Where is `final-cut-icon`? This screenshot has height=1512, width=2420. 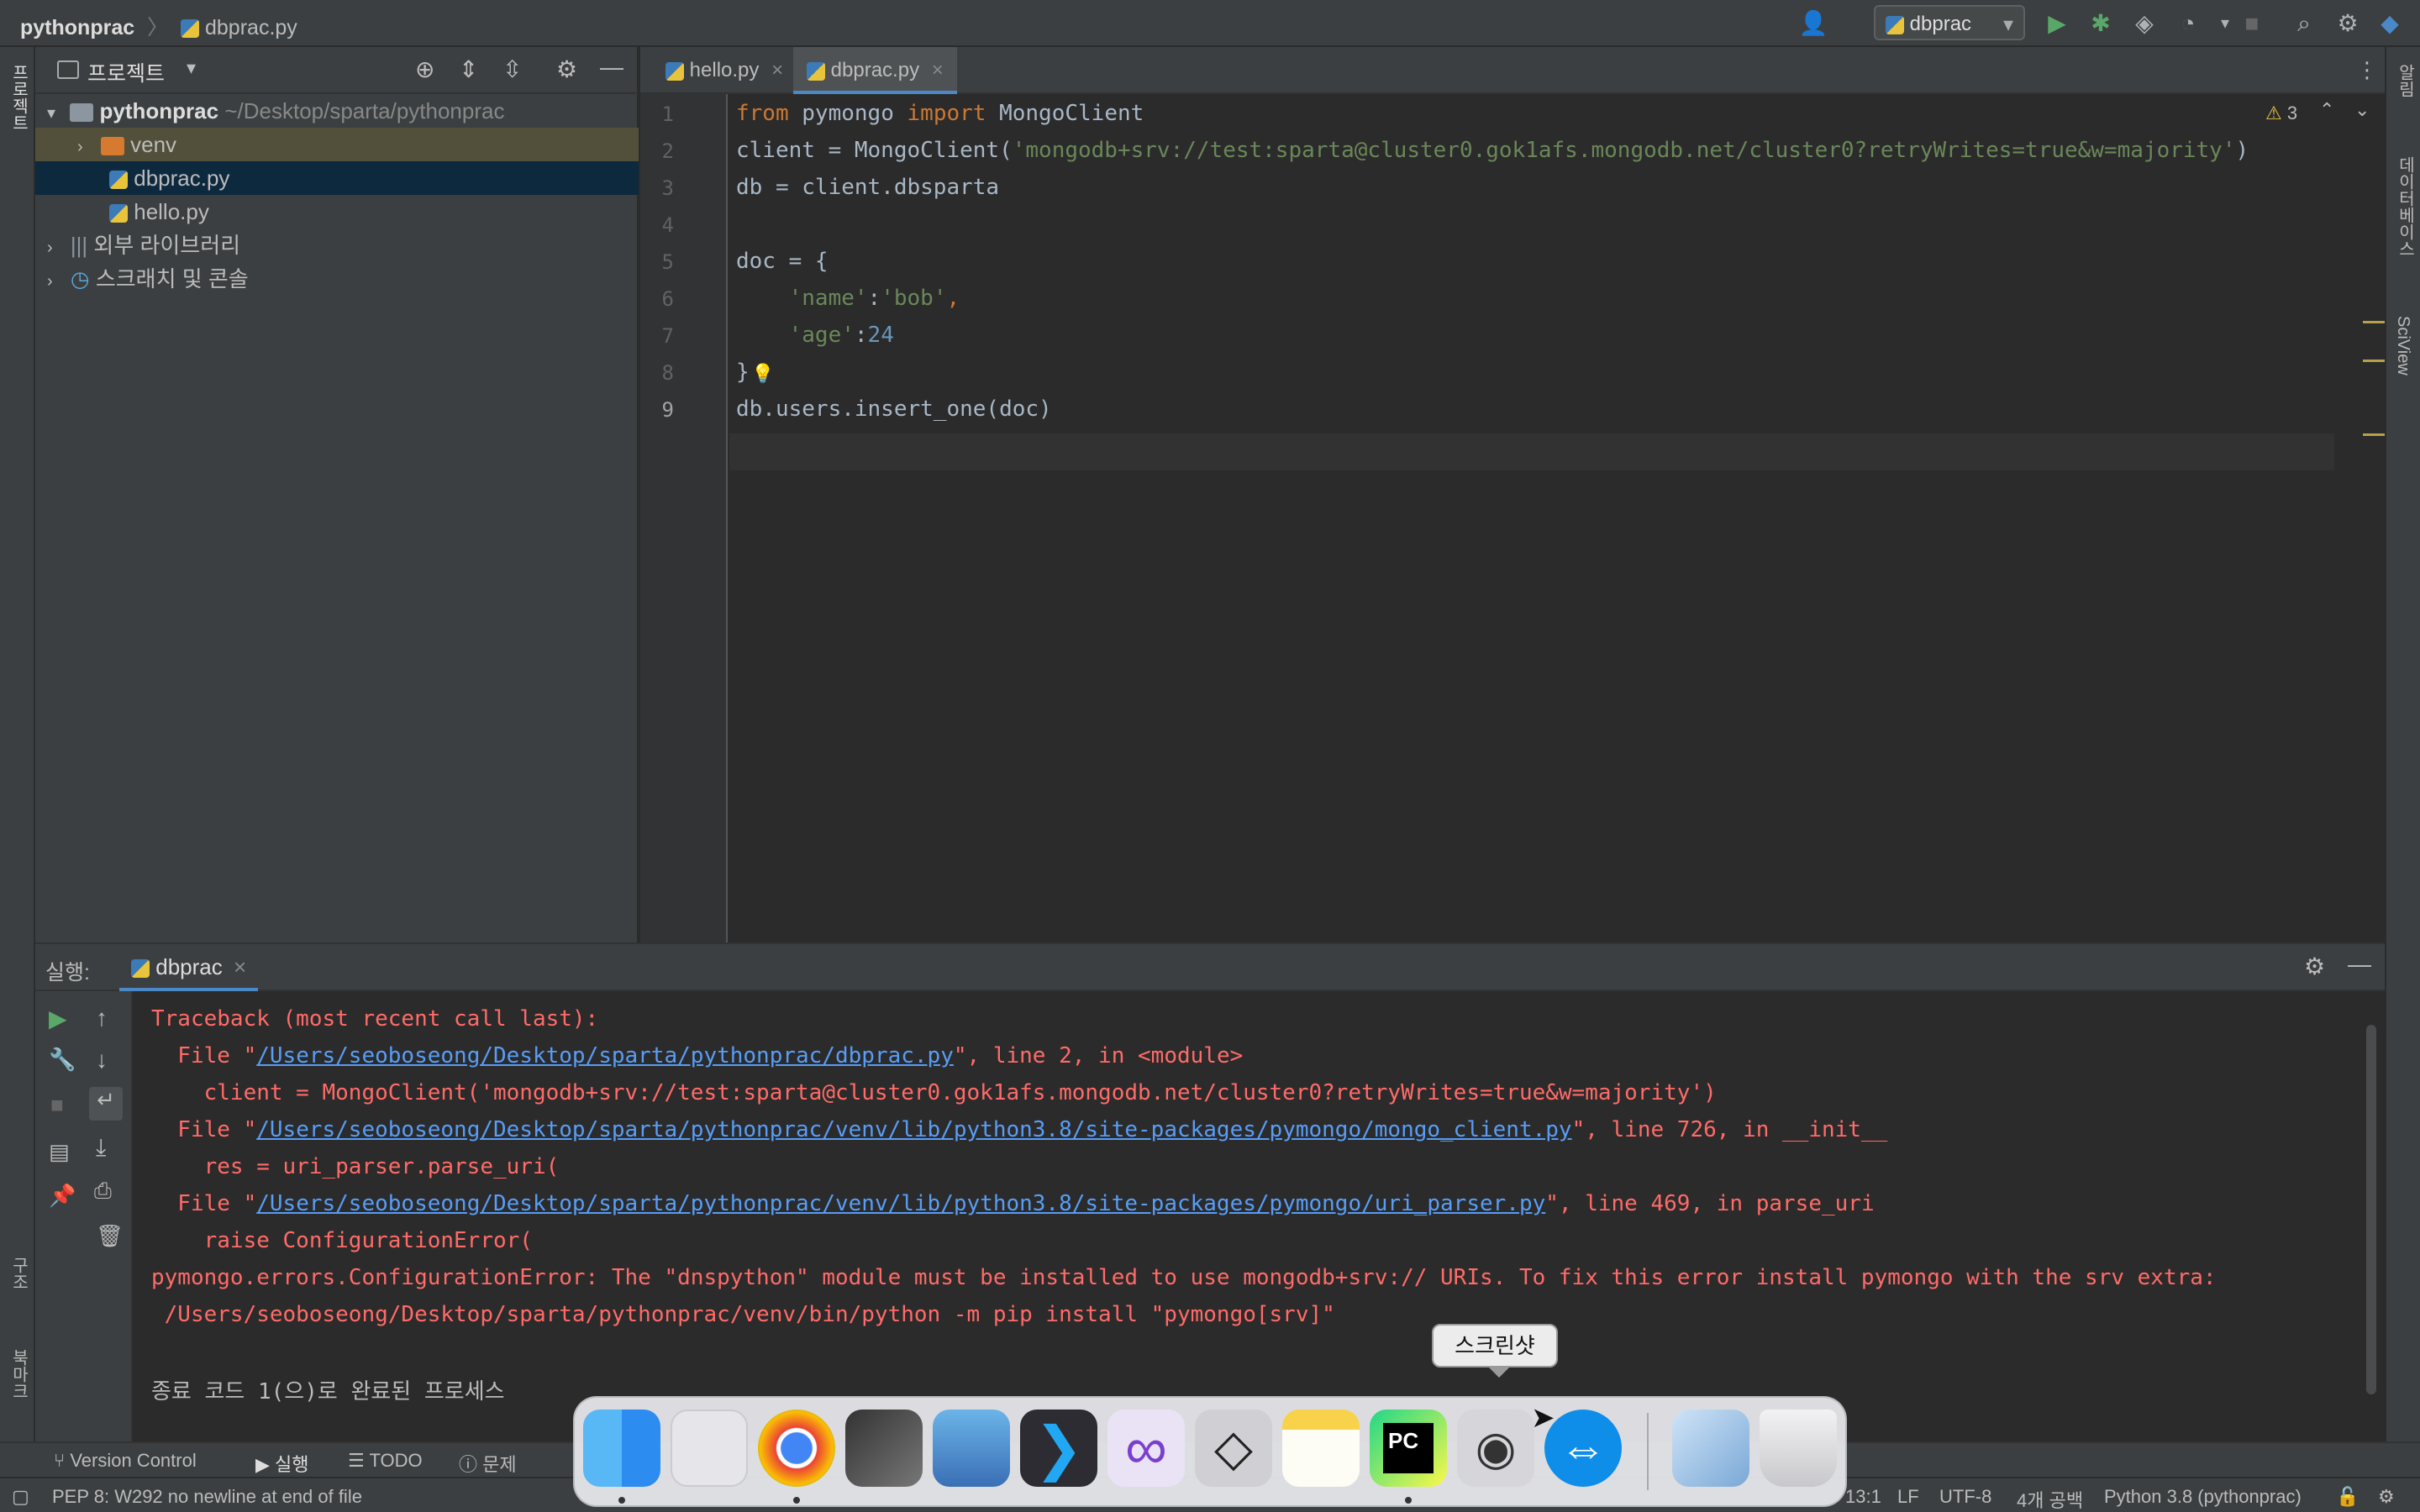
final-cut-icon is located at coordinates (884, 1448).